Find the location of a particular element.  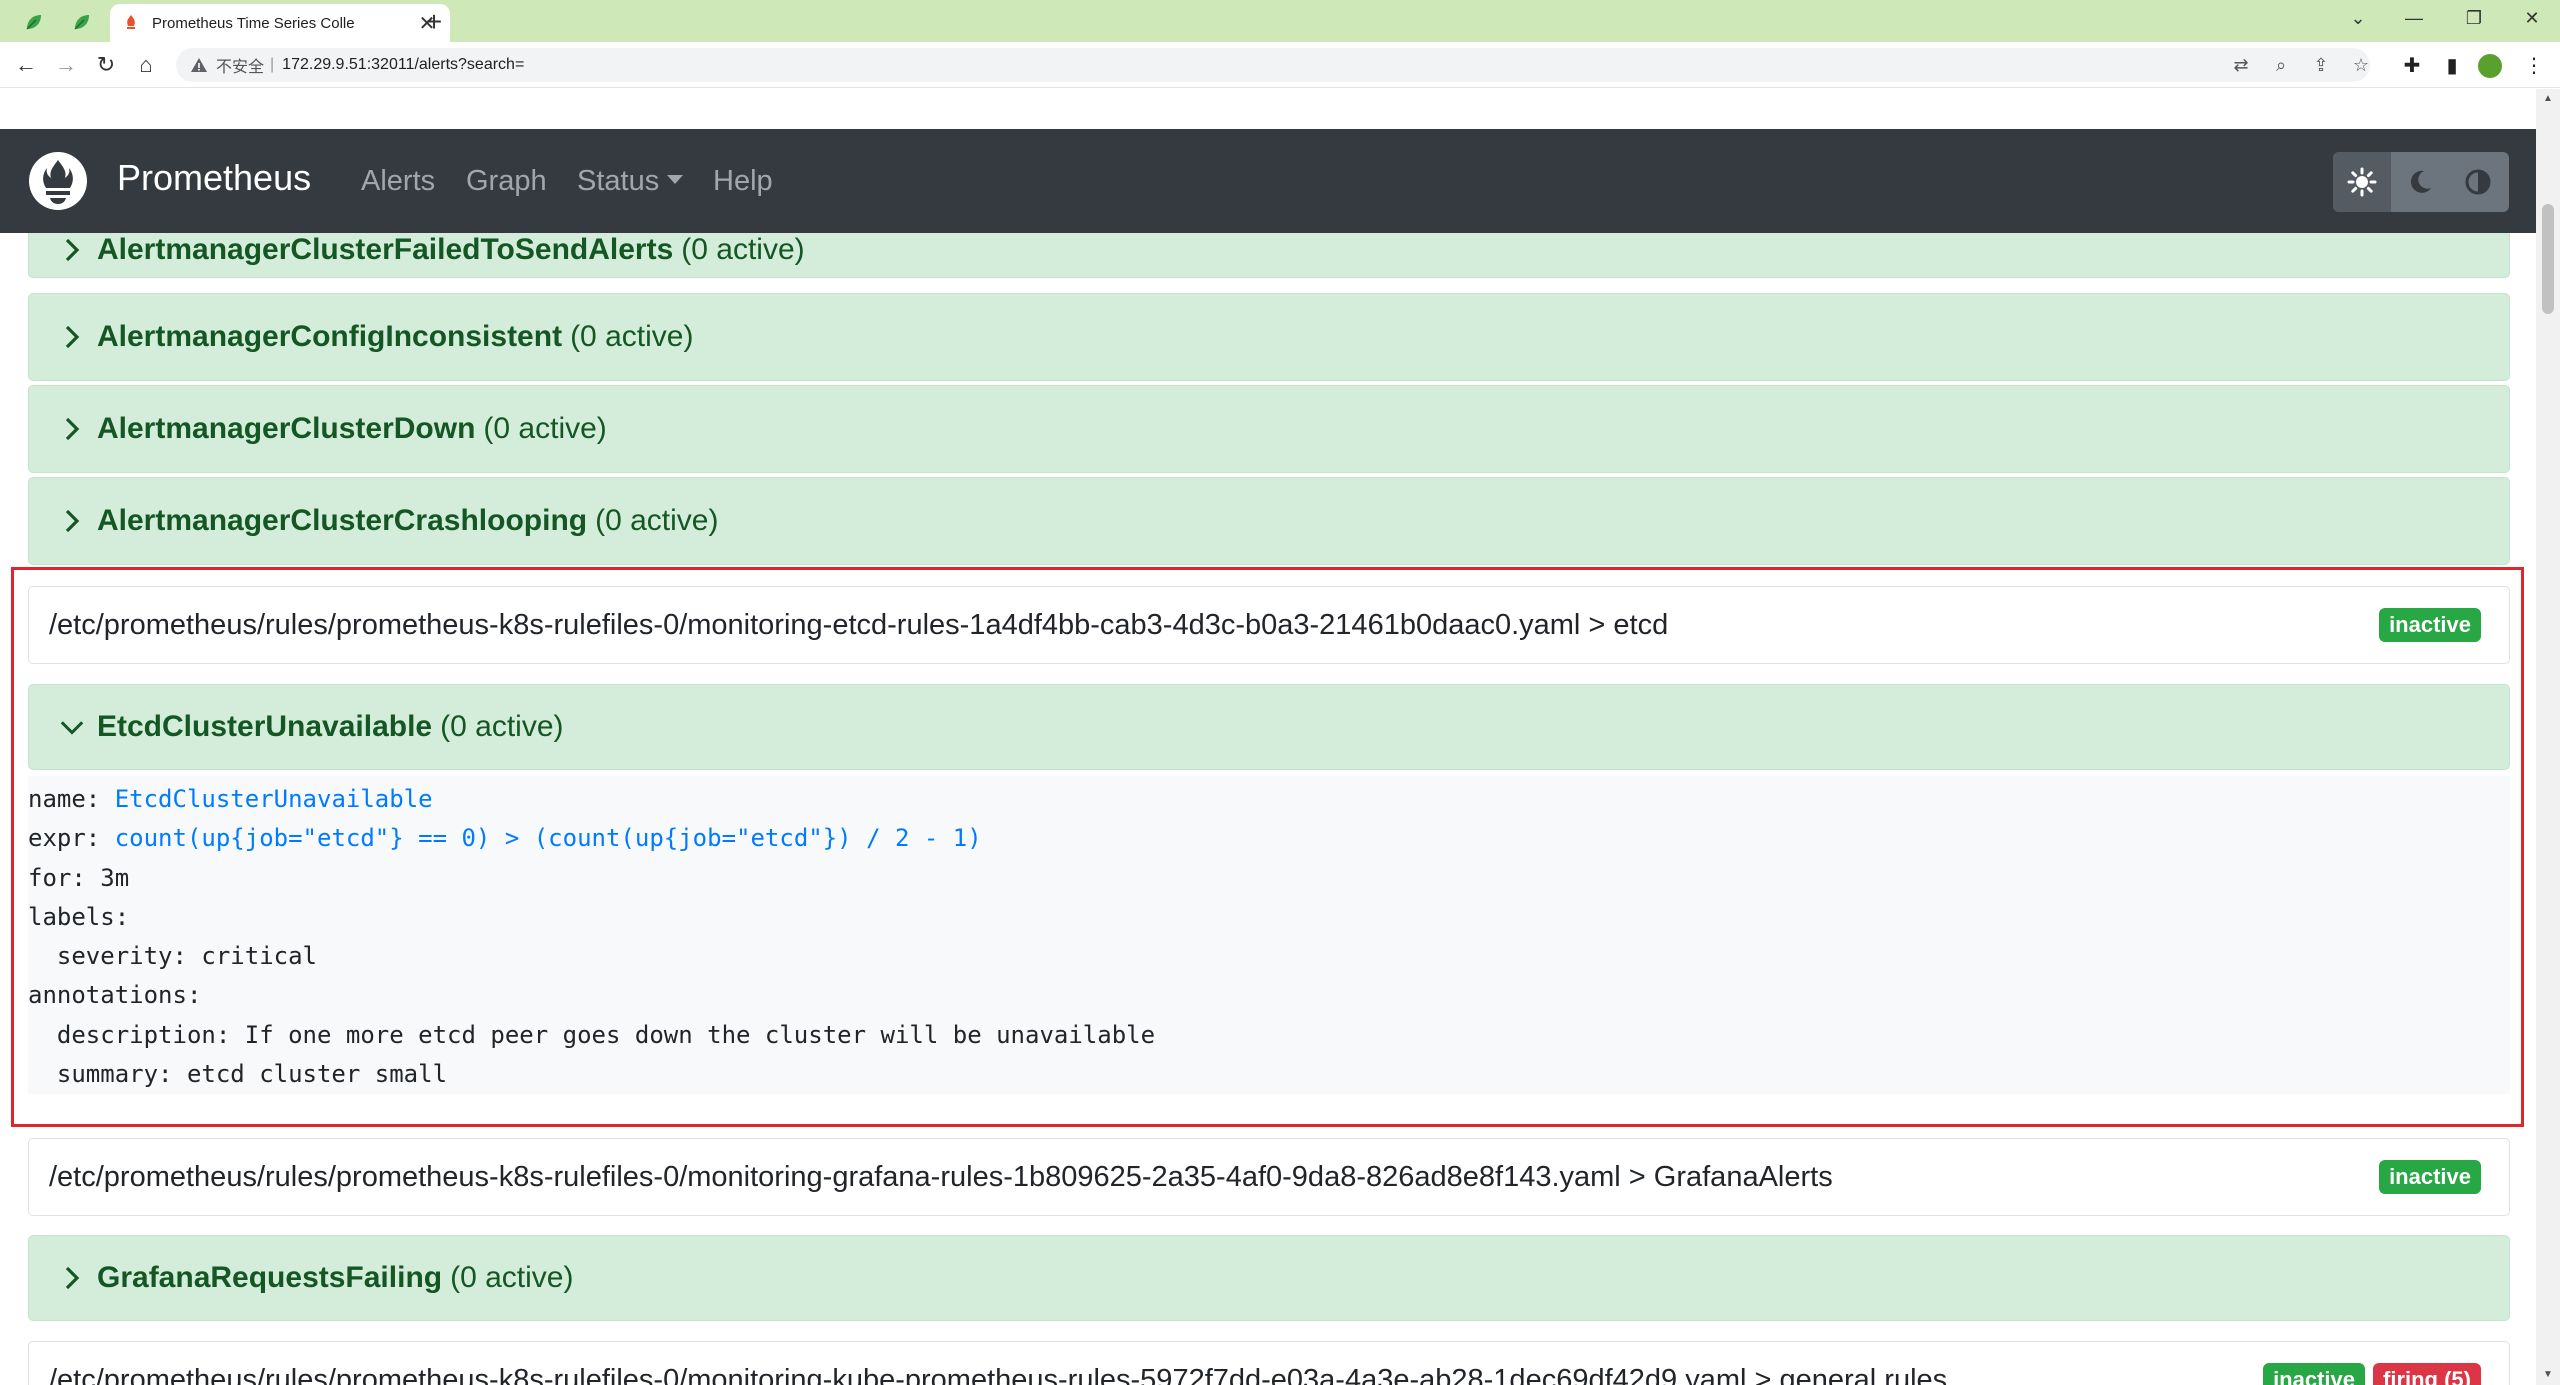

chevron-down-icon is located at coordinates (72, 727).